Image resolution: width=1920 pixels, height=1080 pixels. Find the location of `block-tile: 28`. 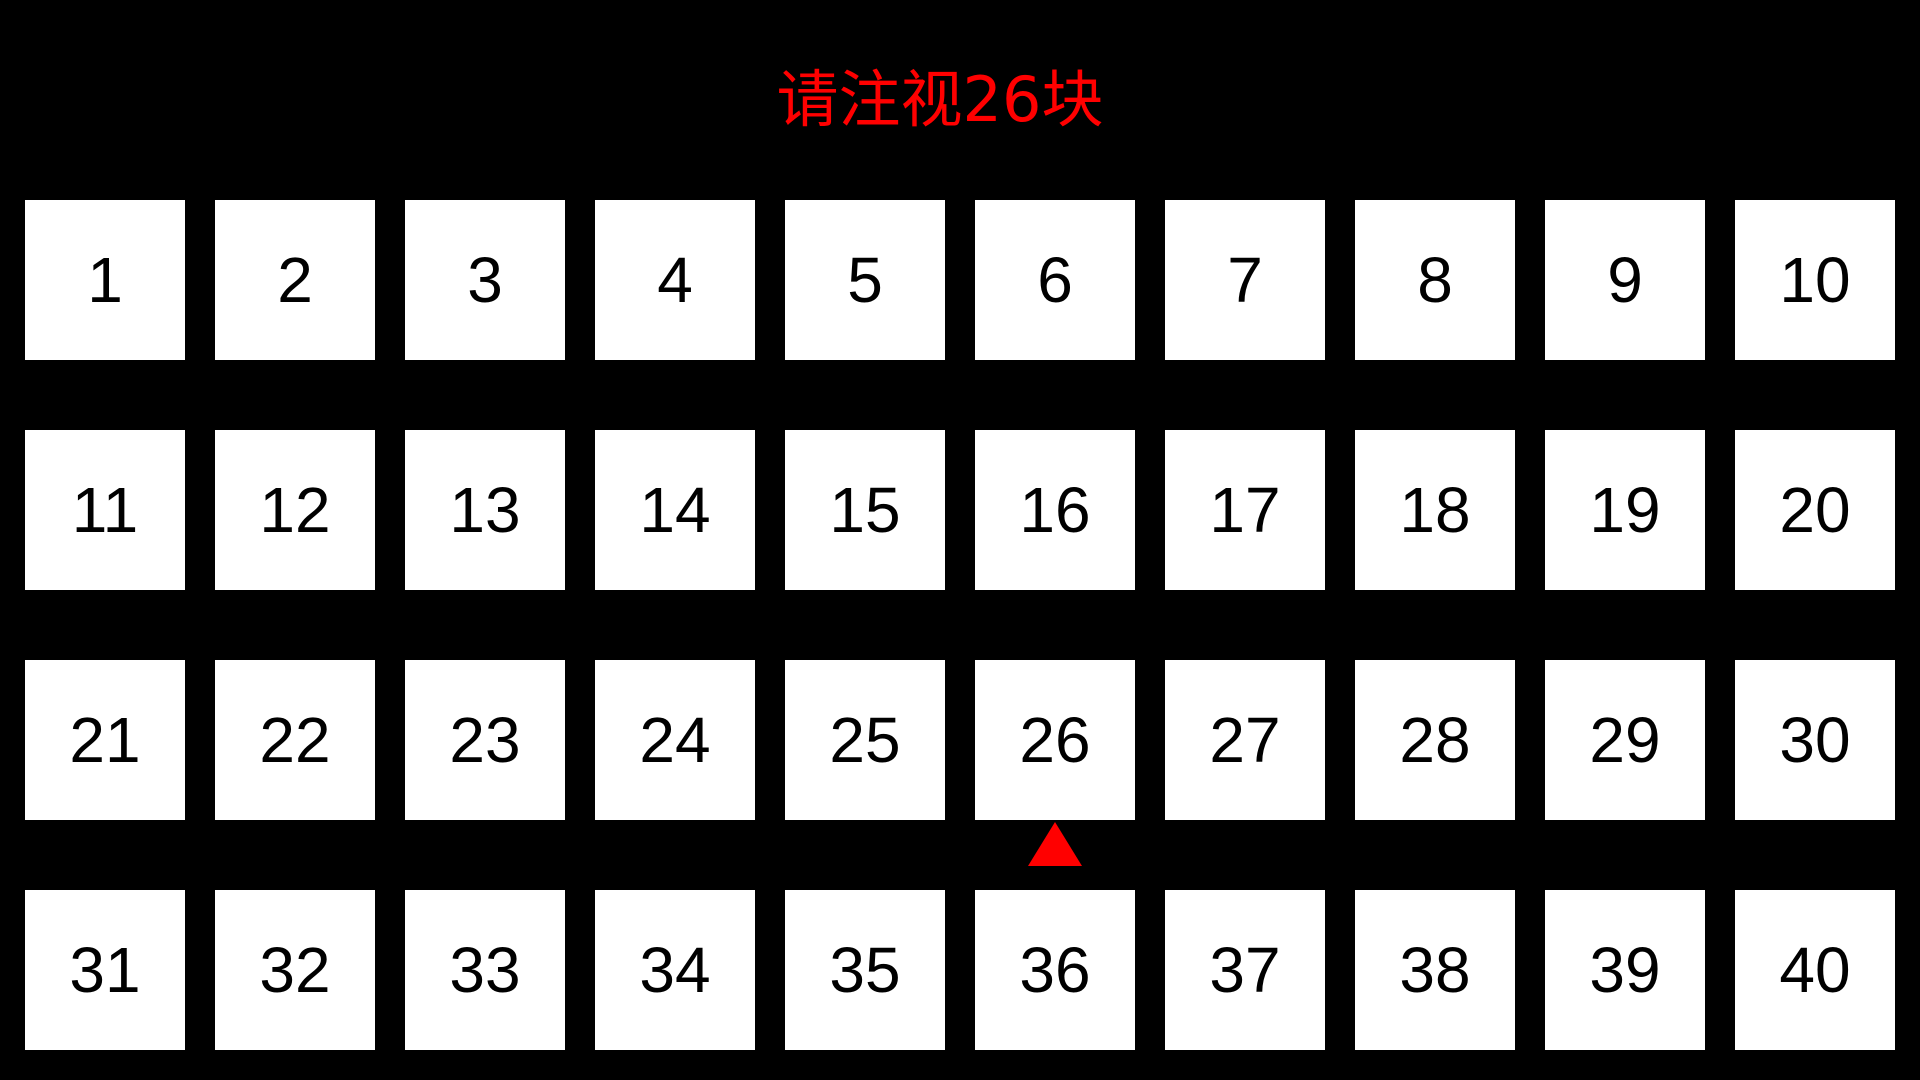

block-tile: 28 is located at coordinates (1435, 740).